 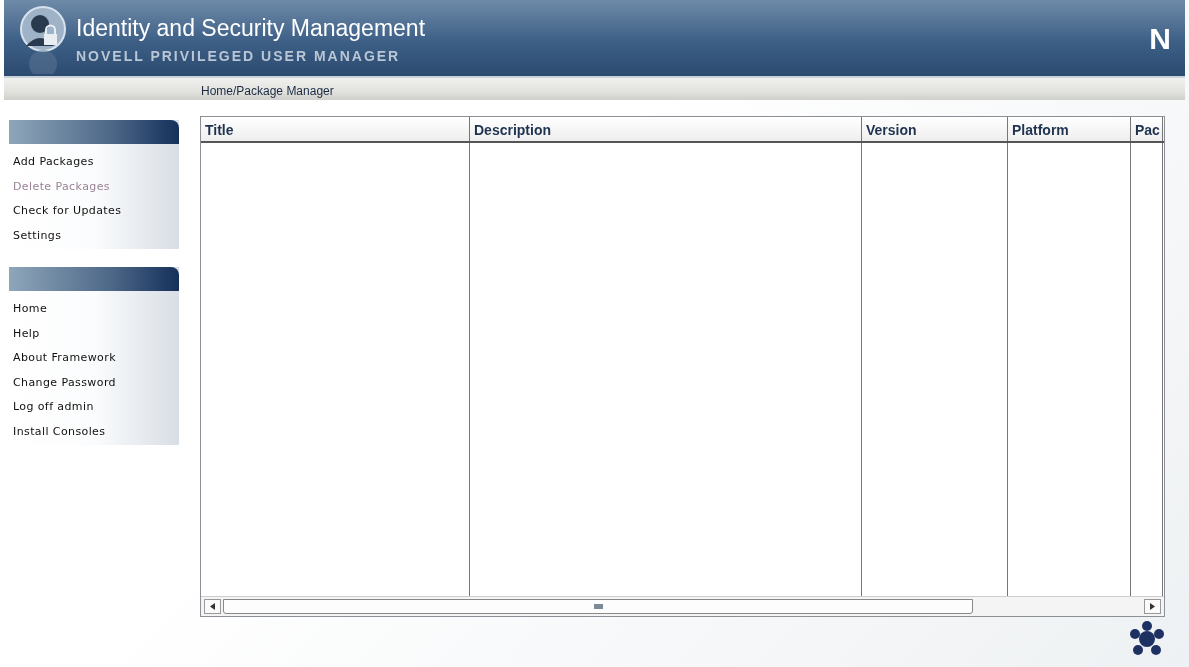 I want to click on menu-link: Check for Updates, so click(x=94, y=210).